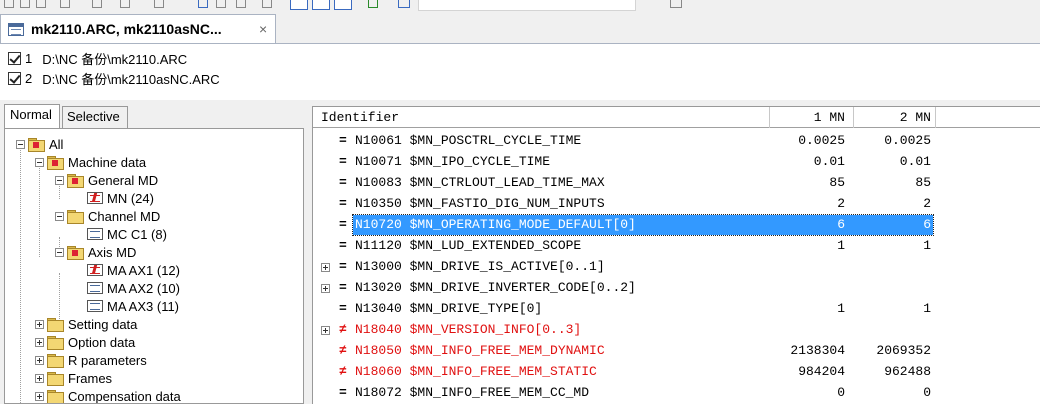 Image resolution: width=1040 pixels, height=404 pixels. What do you see at coordinates (91, 360) in the screenshot?
I see `tree-node-r-parameters: R parameters` at bounding box center [91, 360].